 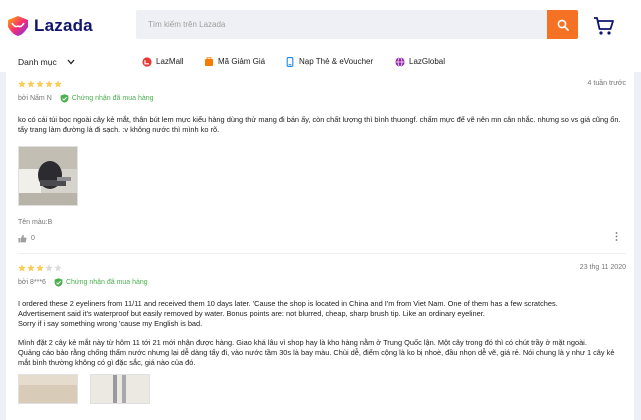 I want to click on review-author: bởi Nấm N, so click(x=35, y=98).